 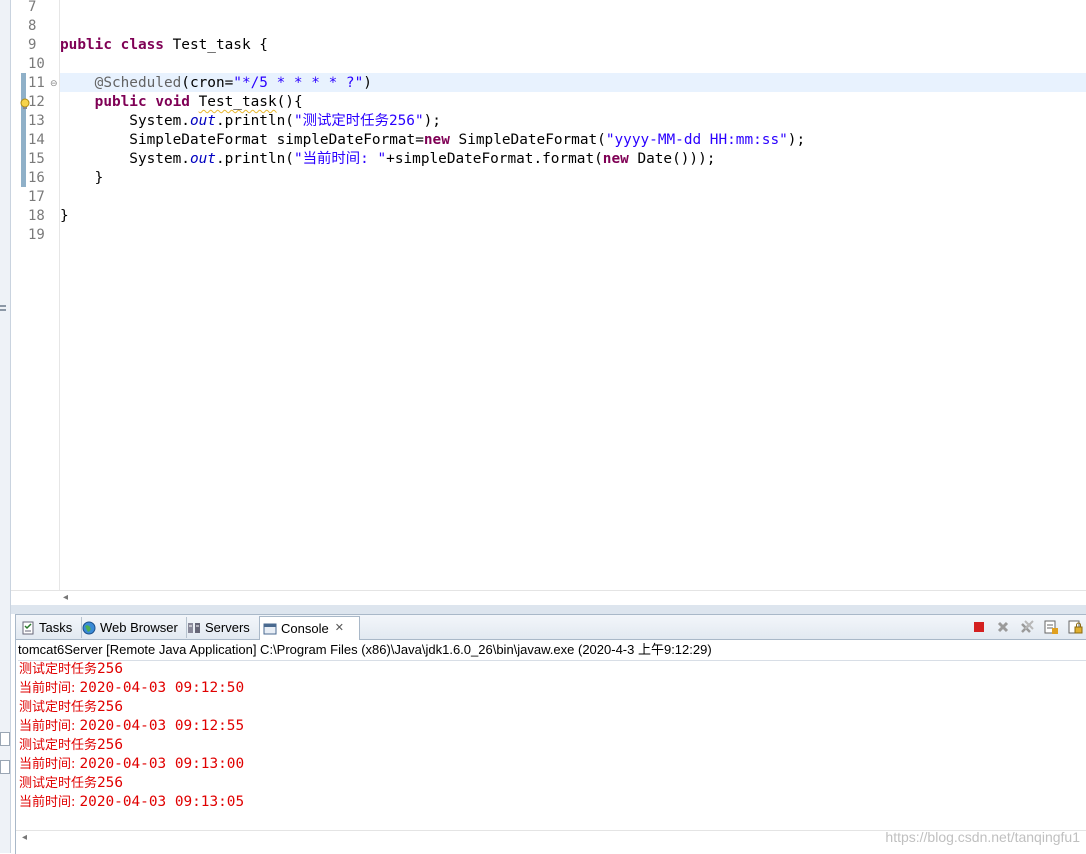 What do you see at coordinates (36, 121) in the screenshot?
I see `line-number: 13` at bounding box center [36, 121].